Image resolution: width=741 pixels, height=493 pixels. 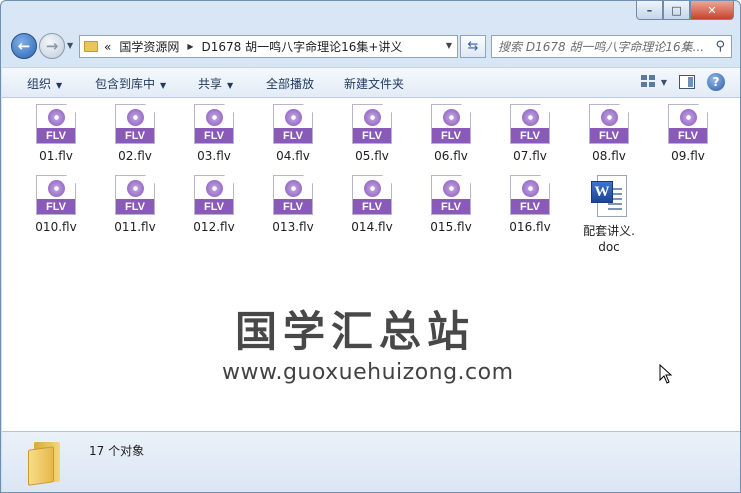 What do you see at coordinates (451, 156) in the screenshot?
I see `file-name: 06.flv` at bounding box center [451, 156].